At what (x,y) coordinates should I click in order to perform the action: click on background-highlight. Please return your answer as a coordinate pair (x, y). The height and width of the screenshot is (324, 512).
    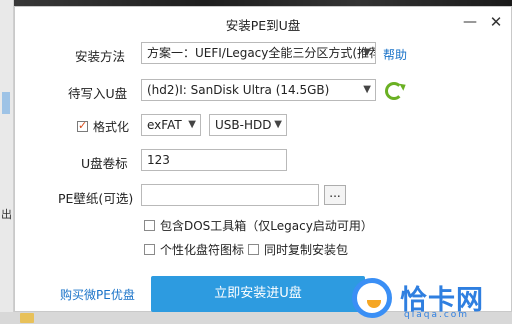
    Looking at the image, I should click on (6, 103).